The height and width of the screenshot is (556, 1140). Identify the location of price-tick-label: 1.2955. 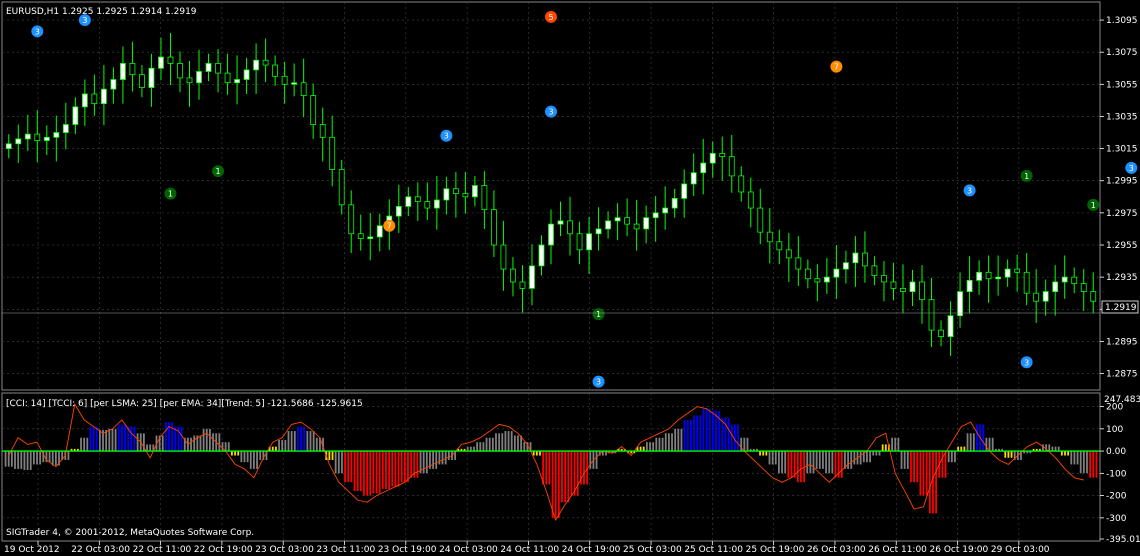
(1122, 246).